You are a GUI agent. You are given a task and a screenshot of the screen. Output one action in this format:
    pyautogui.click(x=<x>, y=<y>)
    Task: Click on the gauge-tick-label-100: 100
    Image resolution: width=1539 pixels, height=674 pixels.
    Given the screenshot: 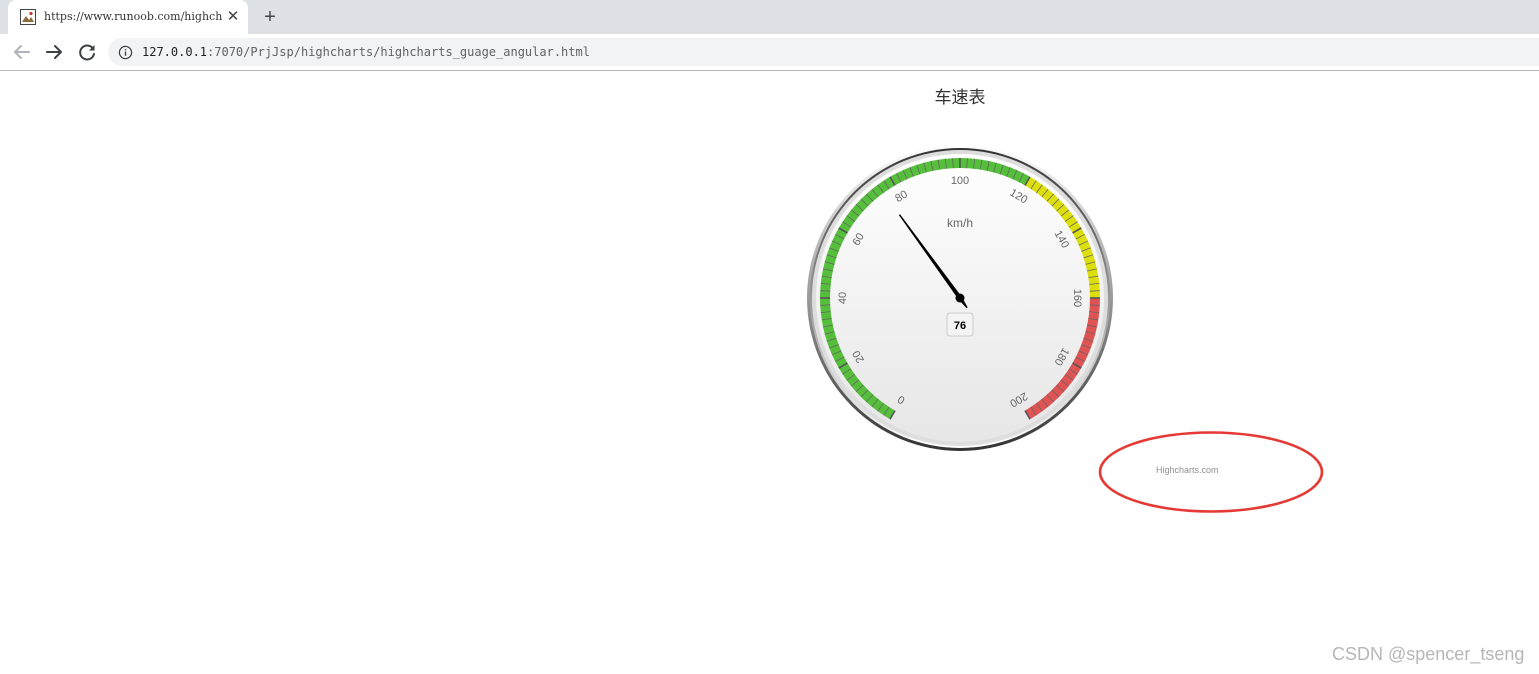 What is the action you would take?
    pyautogui.click(x=960, y=181)
    